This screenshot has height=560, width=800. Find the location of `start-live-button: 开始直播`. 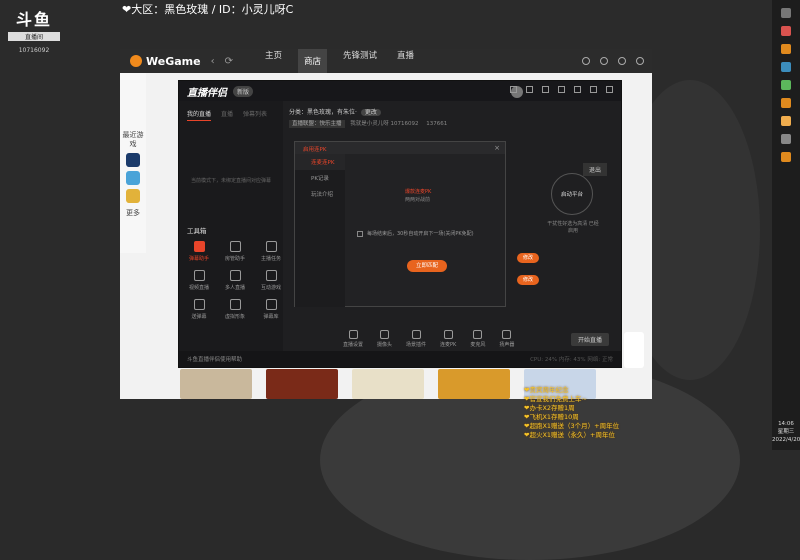

start-live-button: 开始直播 is located at coordinates (589, 339).